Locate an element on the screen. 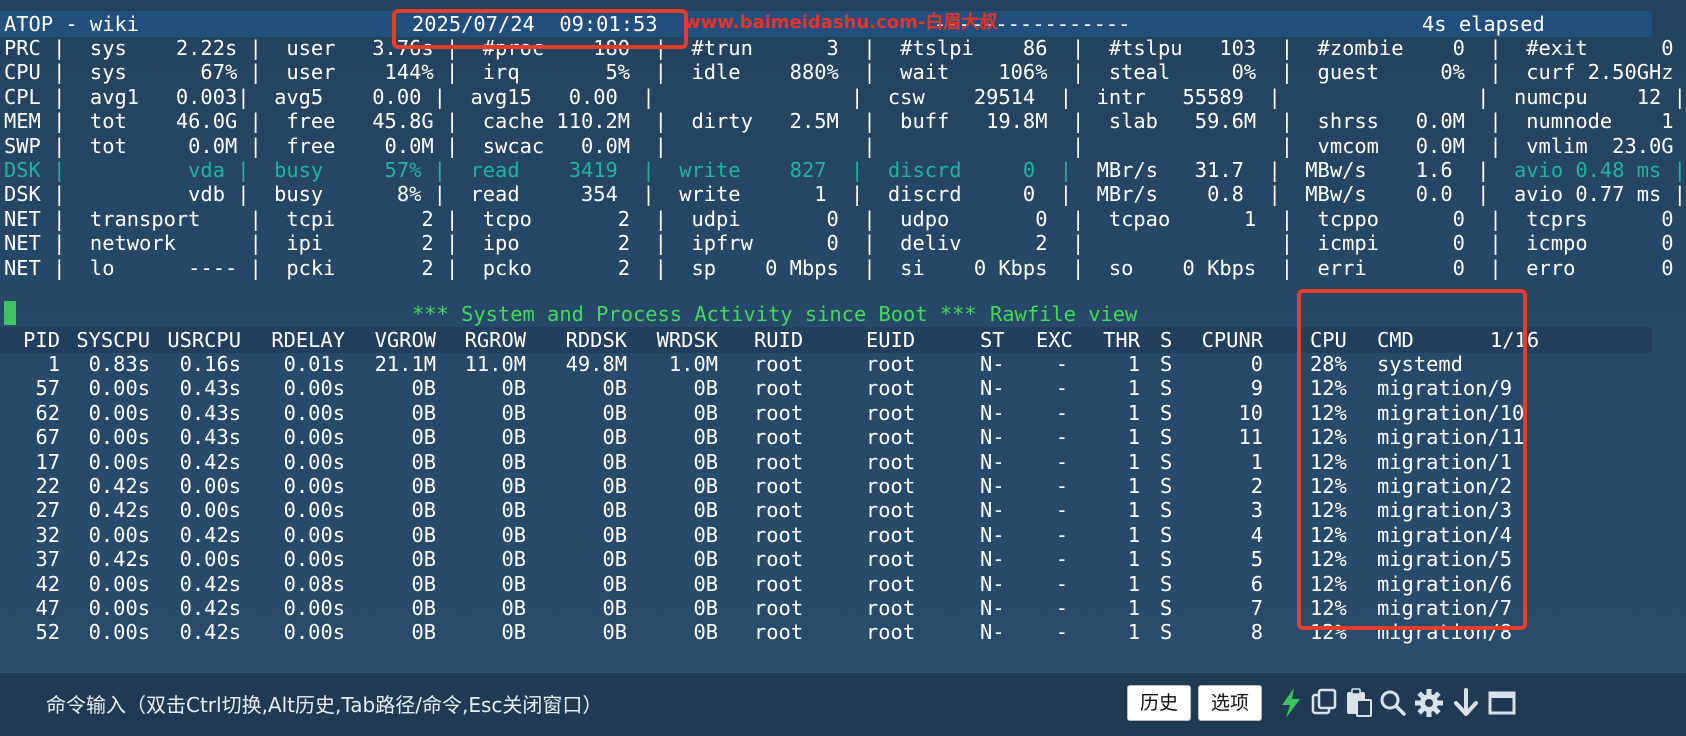 The height and width of the screenshot is (736, 1686). search-icon is located at coordinates (1393, 703).